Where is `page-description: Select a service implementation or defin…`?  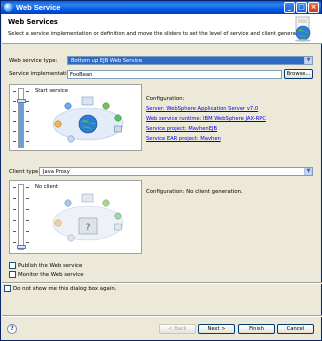
page-description: Select a service implementation or defin… is located at coordinates (158, 34).